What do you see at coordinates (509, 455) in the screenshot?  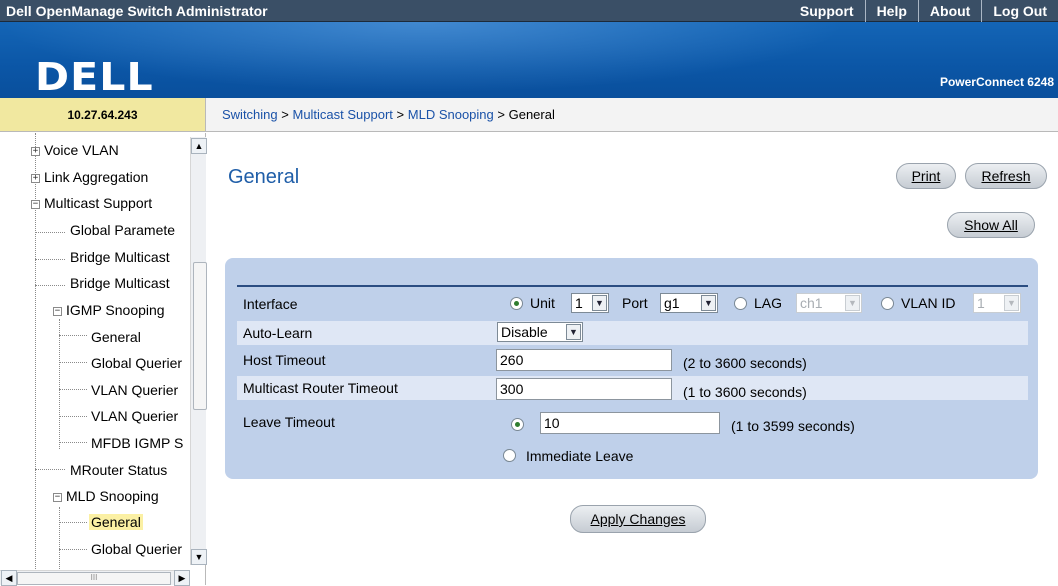 I see `immediate-leave-radio` at bounding box center [509, 455].